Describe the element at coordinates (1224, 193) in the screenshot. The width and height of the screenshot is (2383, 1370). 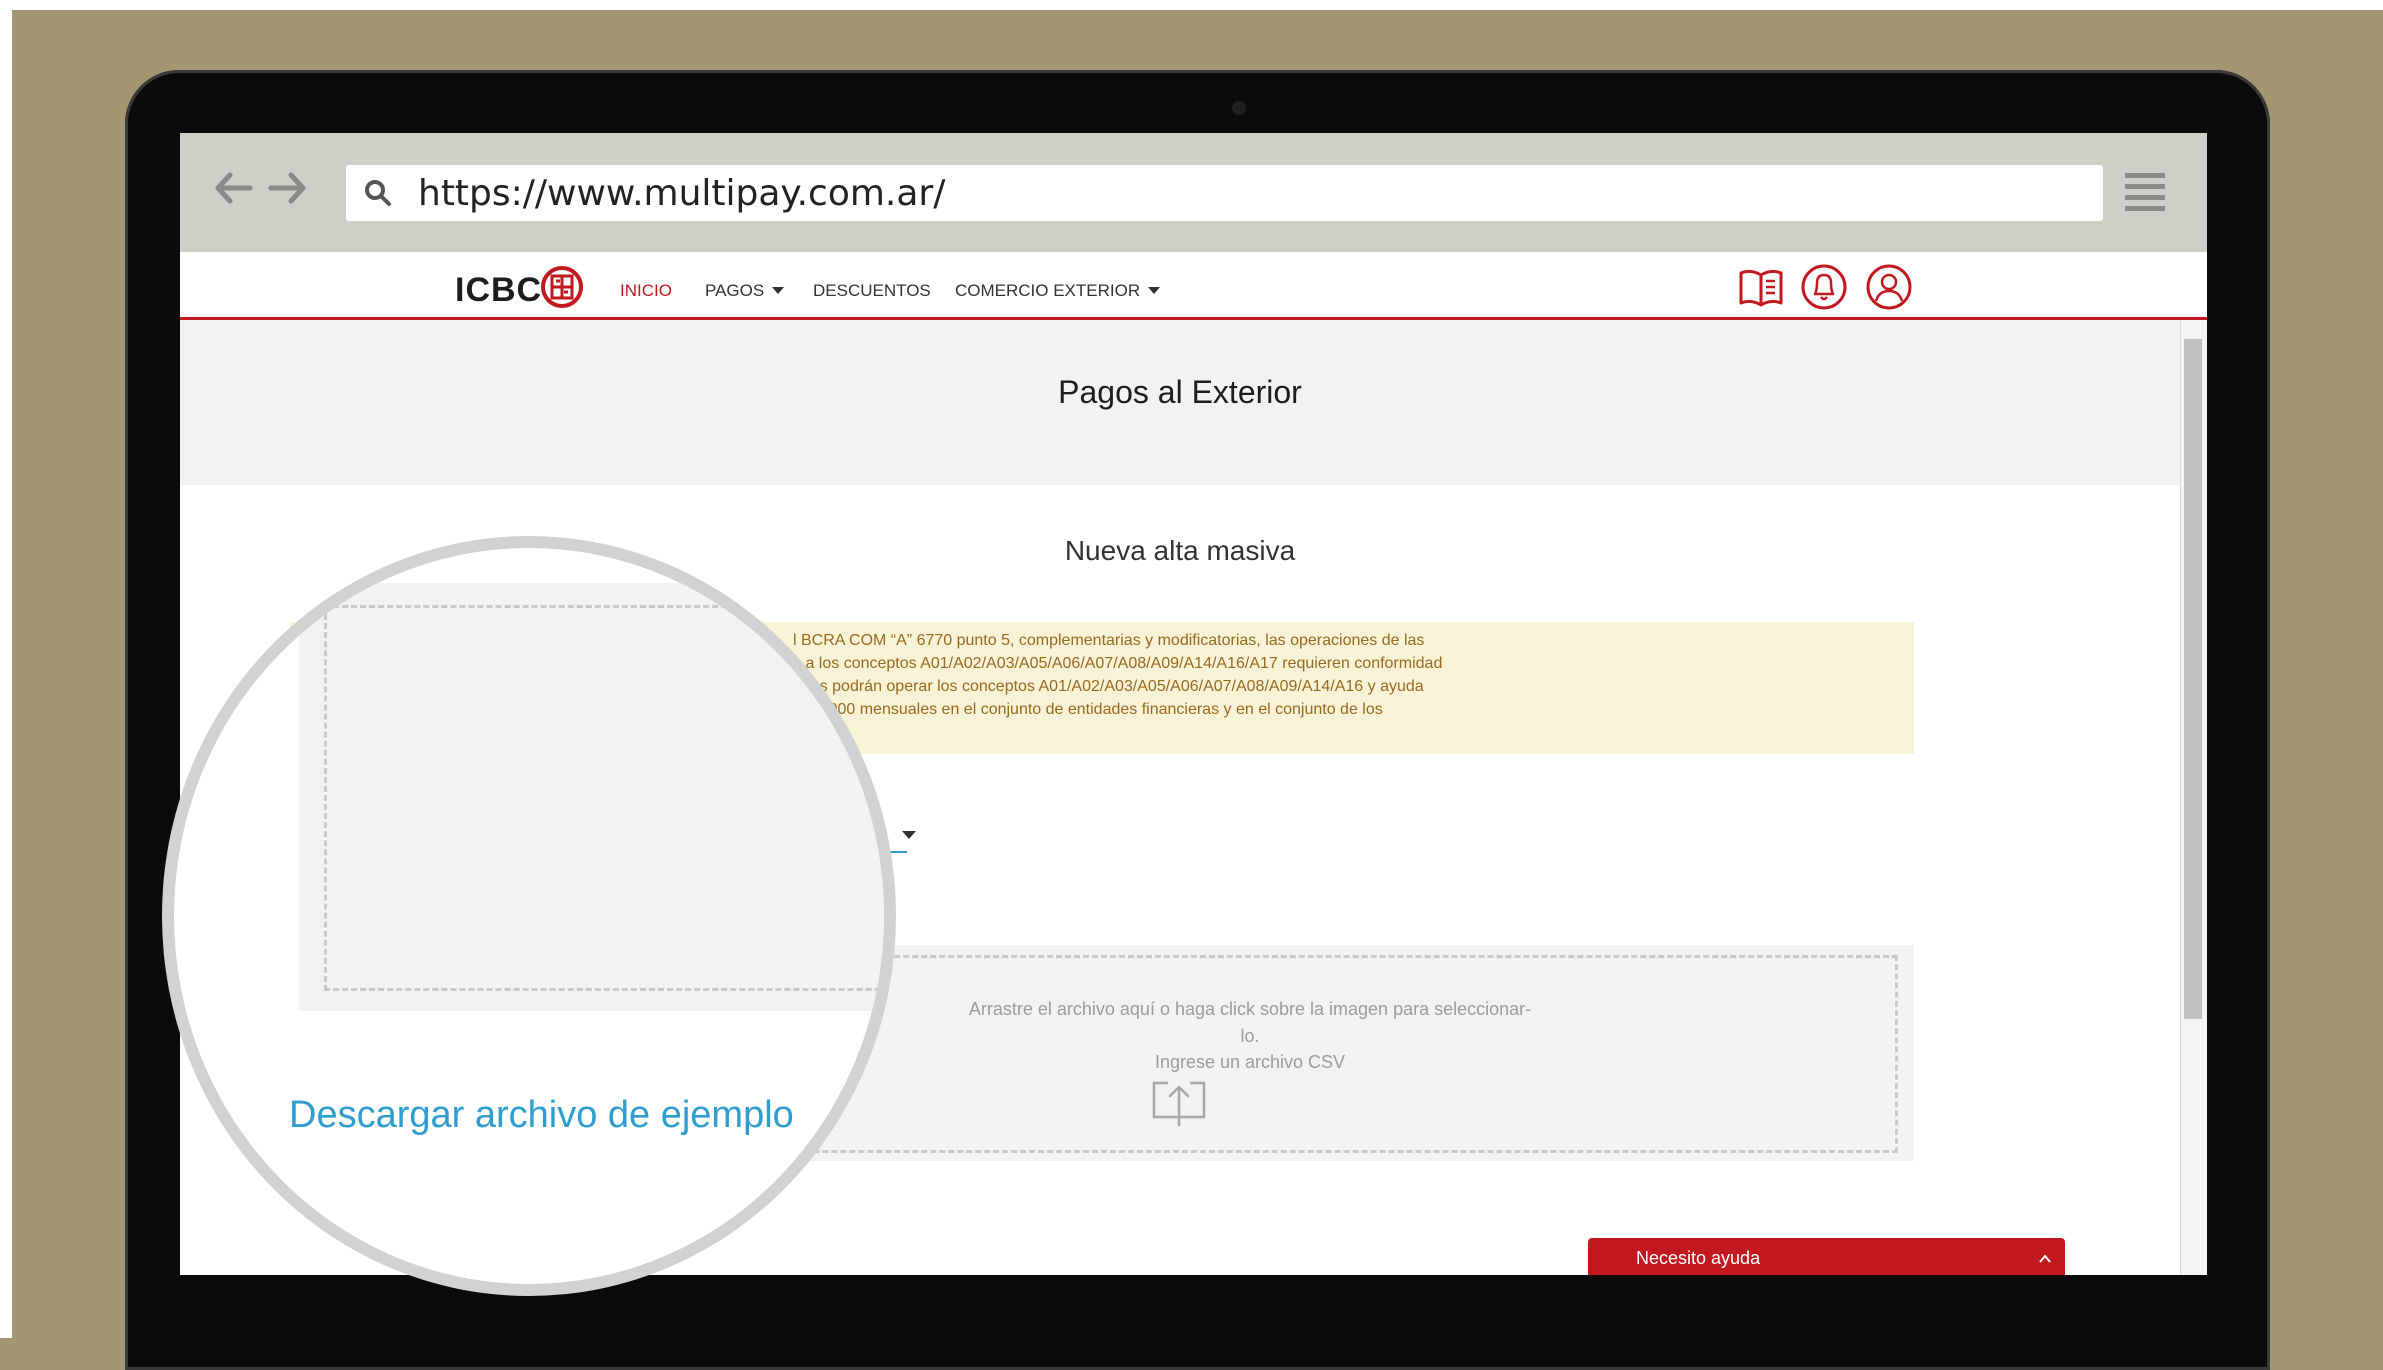
I see `address-bar: https://www.multipay.com.ar/` at that location.